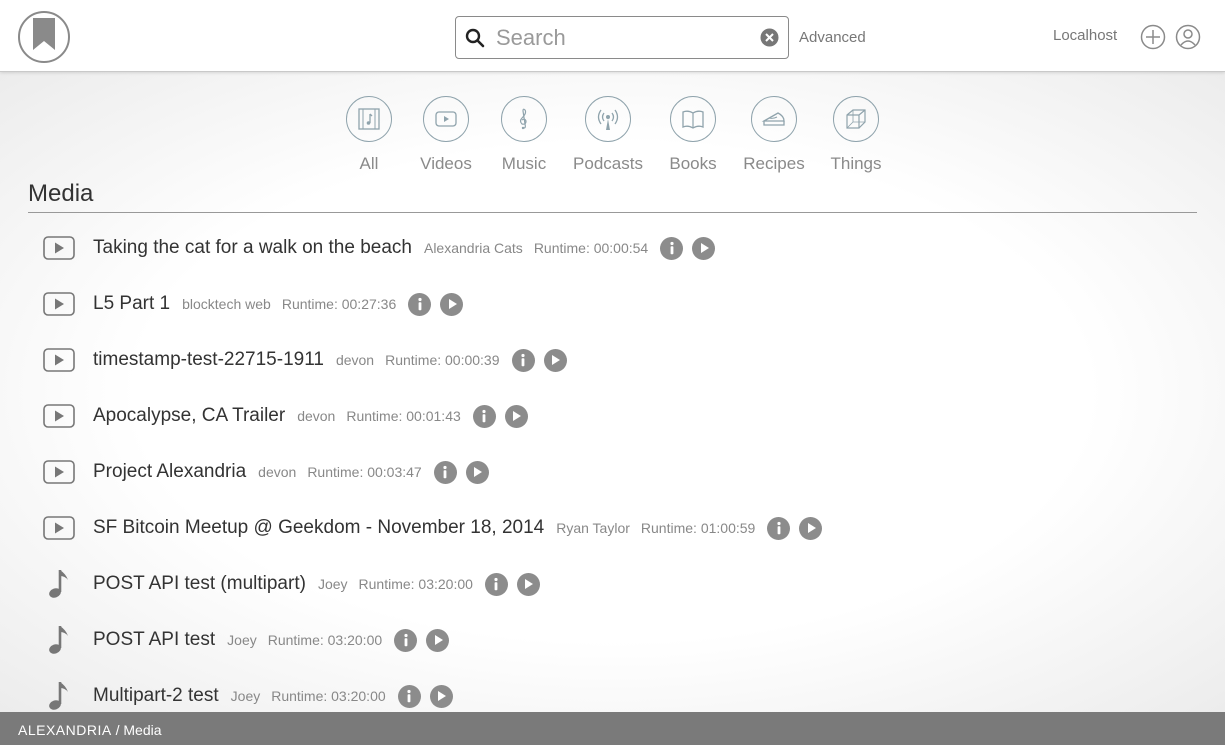 The height and width of the screenshot is (745, 1225). I want to click on category-recipes: Recipes, so click(774, 135).